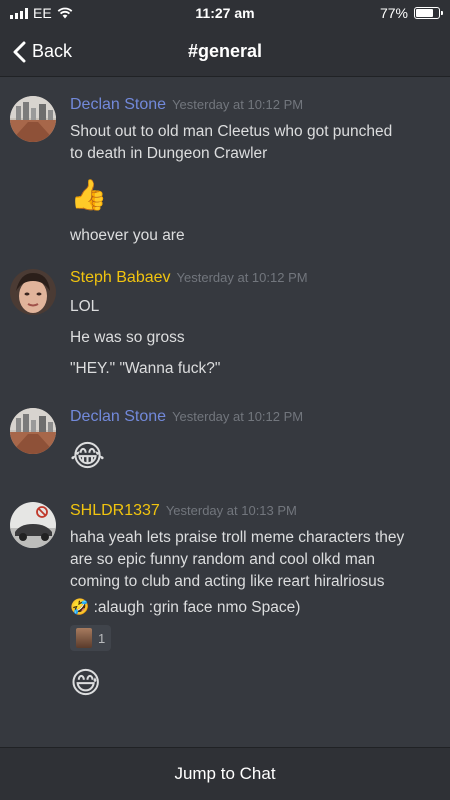 The width and height of the screenshot is (450, 800). I want to click on battery-fill, so click(424, 13).